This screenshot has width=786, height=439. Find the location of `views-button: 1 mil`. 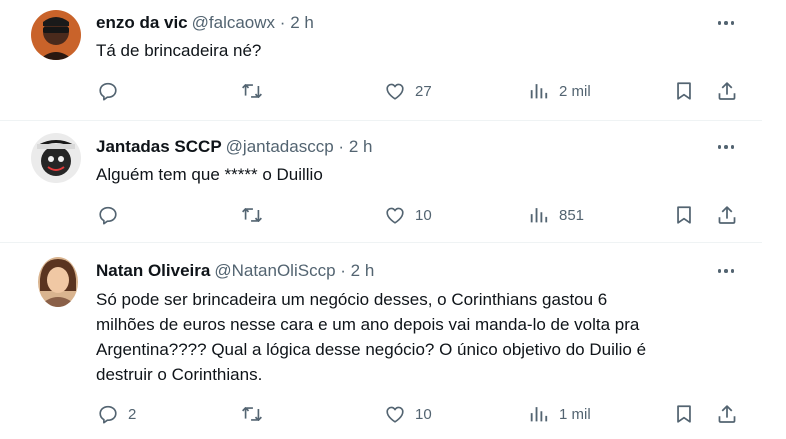

views-button: 1 mil is located at coordinates (559, 414).